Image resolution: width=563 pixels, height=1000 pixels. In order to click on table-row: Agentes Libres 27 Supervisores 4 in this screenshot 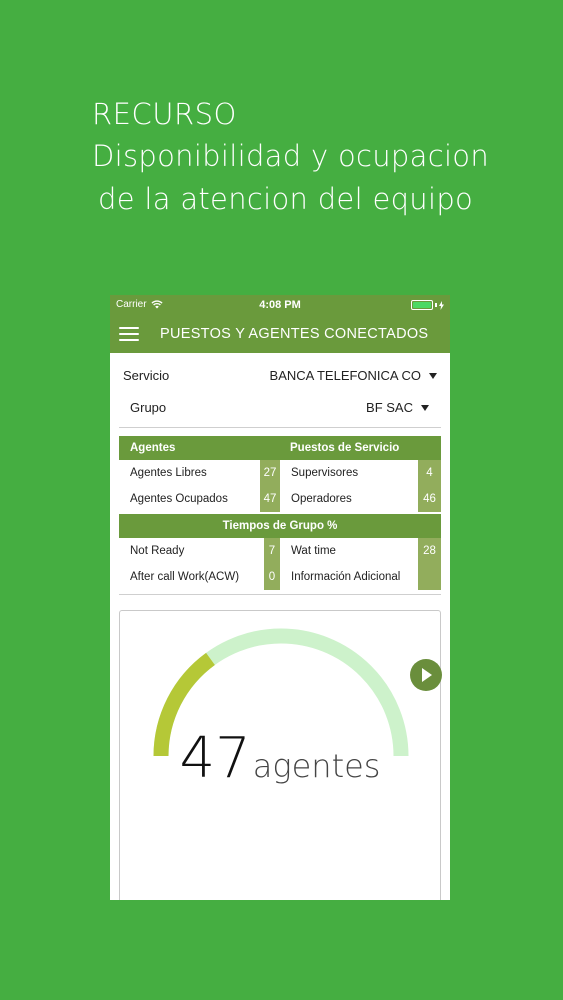, I will do `click(280, 473)`.